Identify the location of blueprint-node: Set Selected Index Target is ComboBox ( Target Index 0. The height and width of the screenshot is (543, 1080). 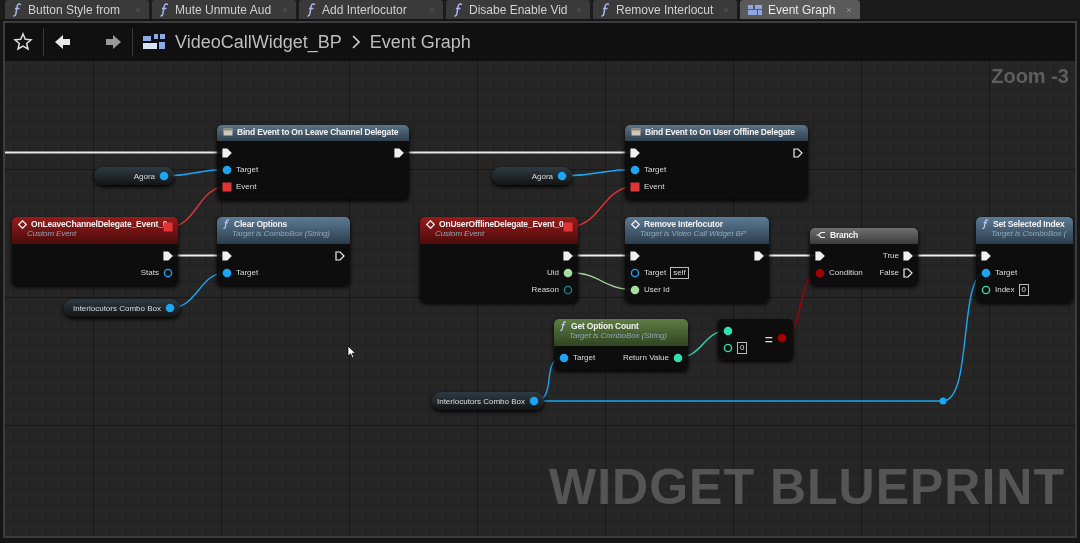
(1024, 259).